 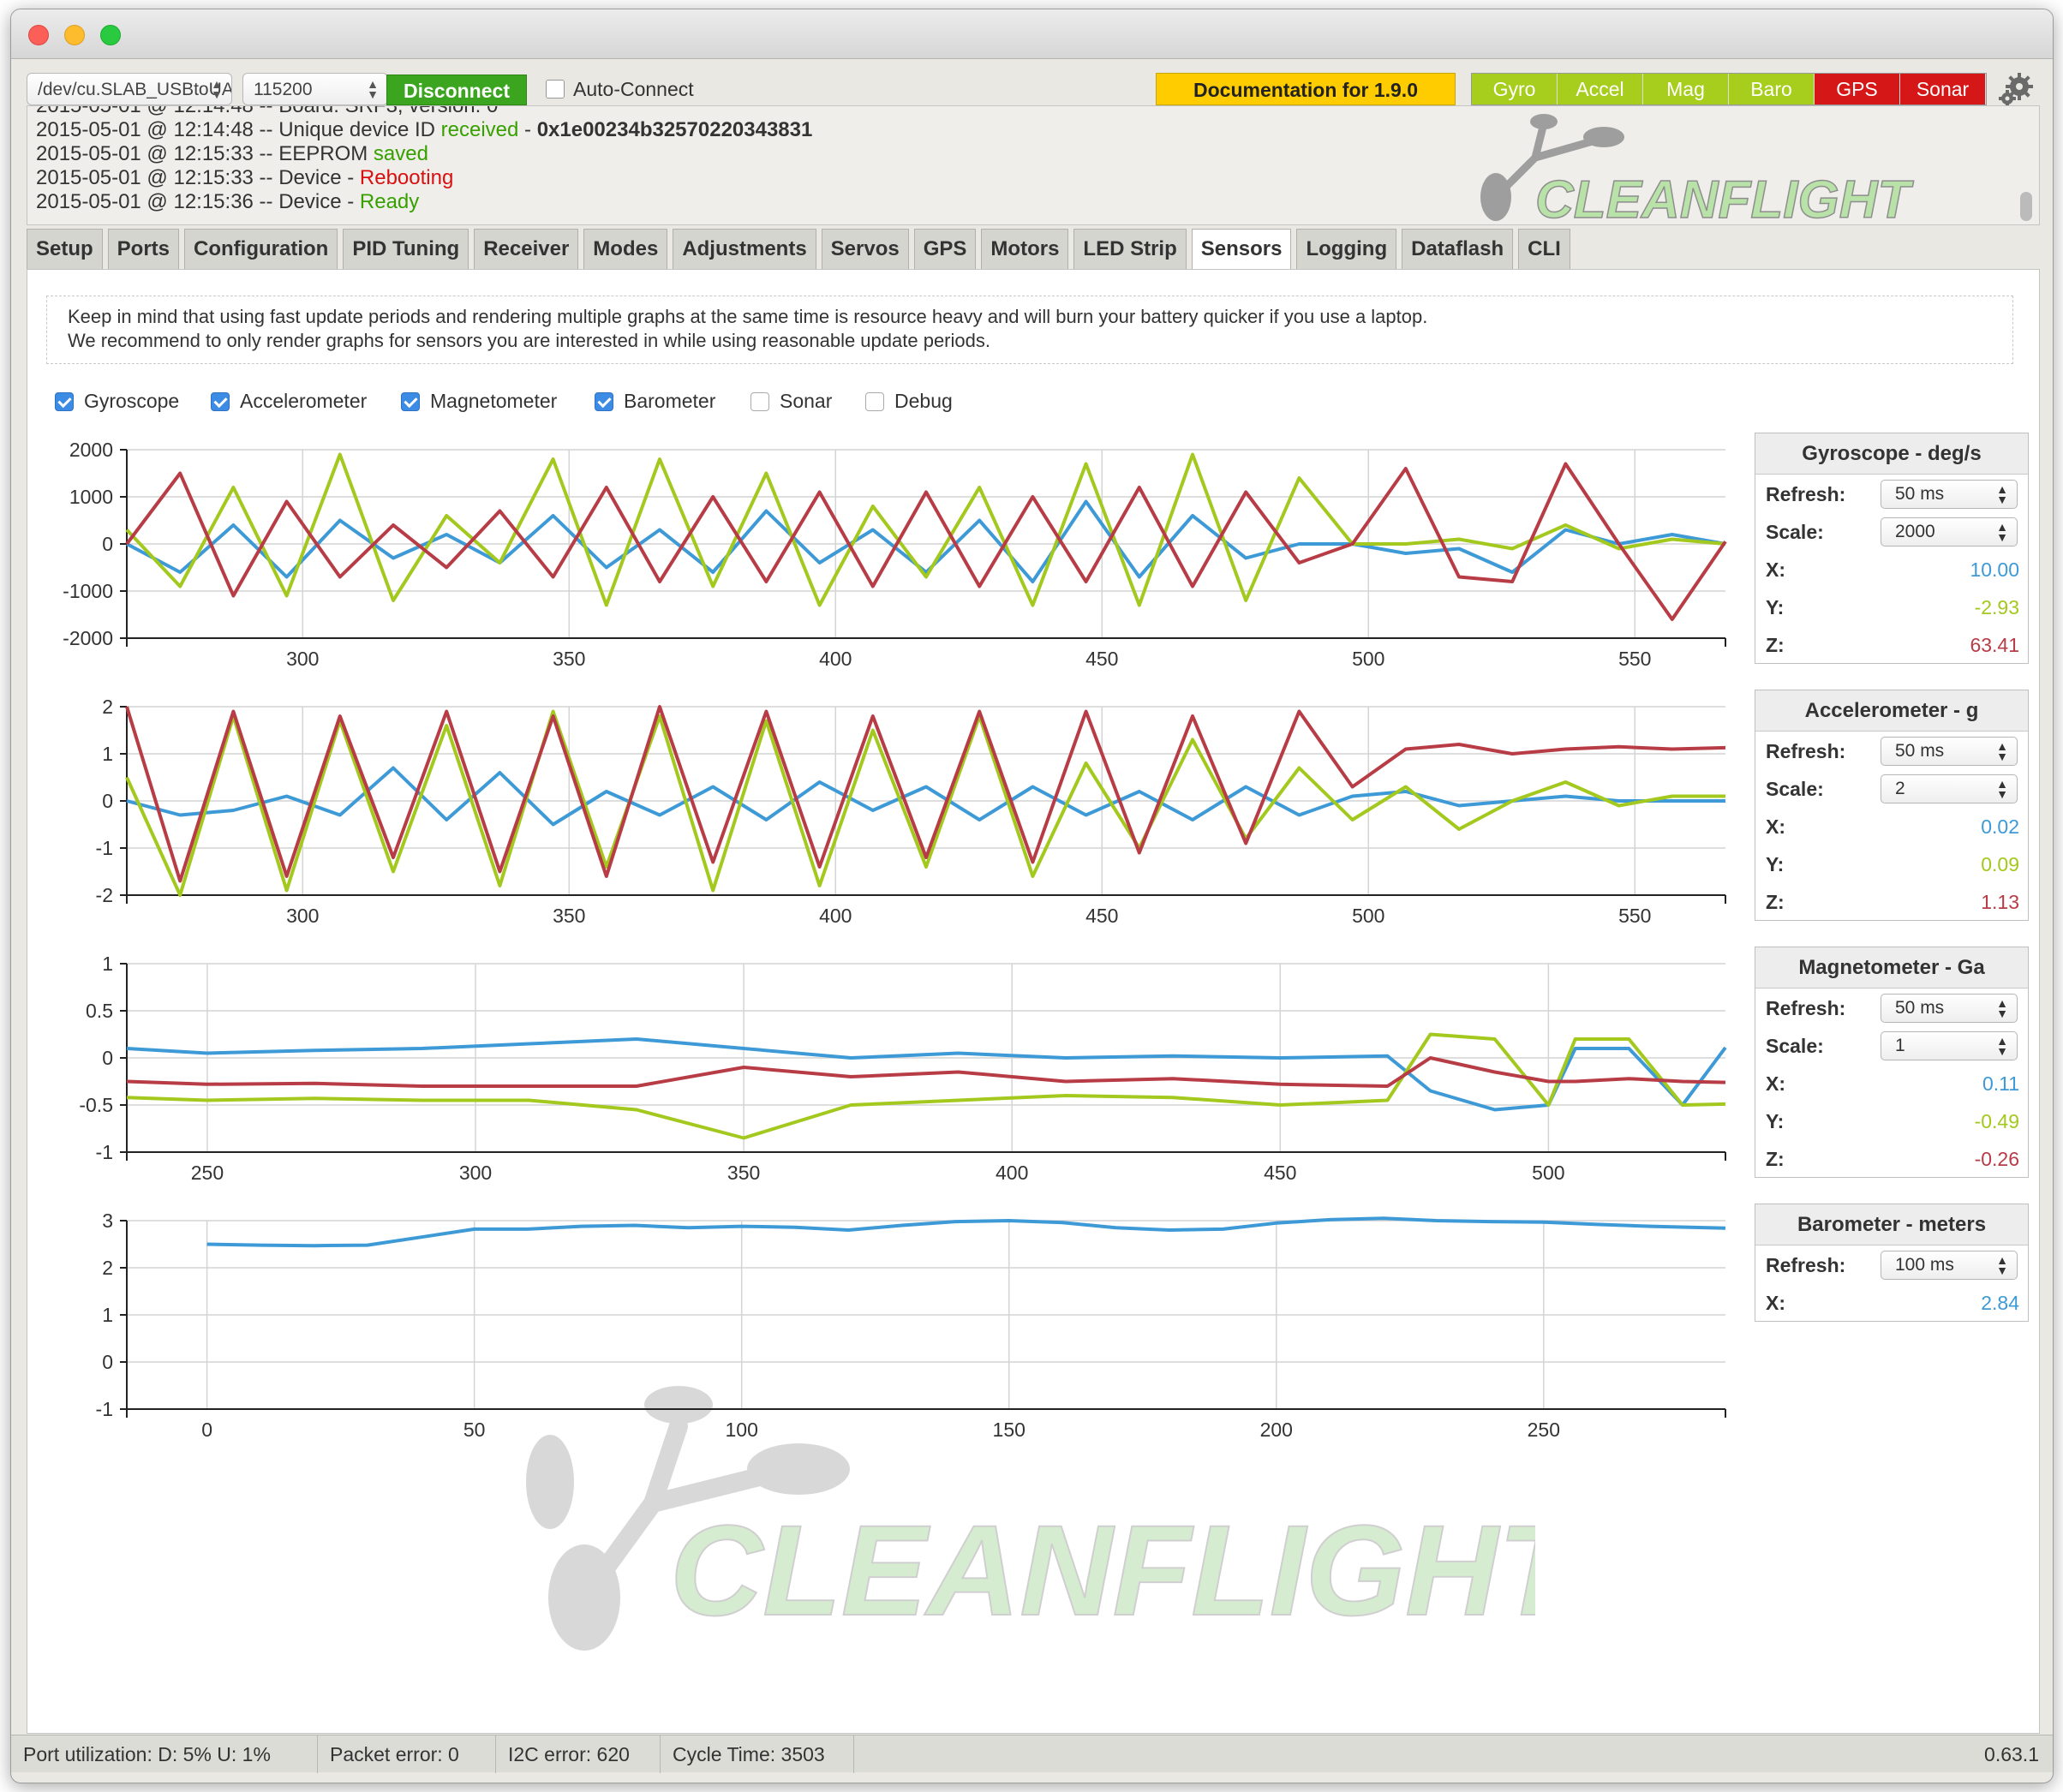 What do you see at coordinates (283, 89) in the screenshot?
I see `baud-select-value: 115200` at bounding box center [283, 89].